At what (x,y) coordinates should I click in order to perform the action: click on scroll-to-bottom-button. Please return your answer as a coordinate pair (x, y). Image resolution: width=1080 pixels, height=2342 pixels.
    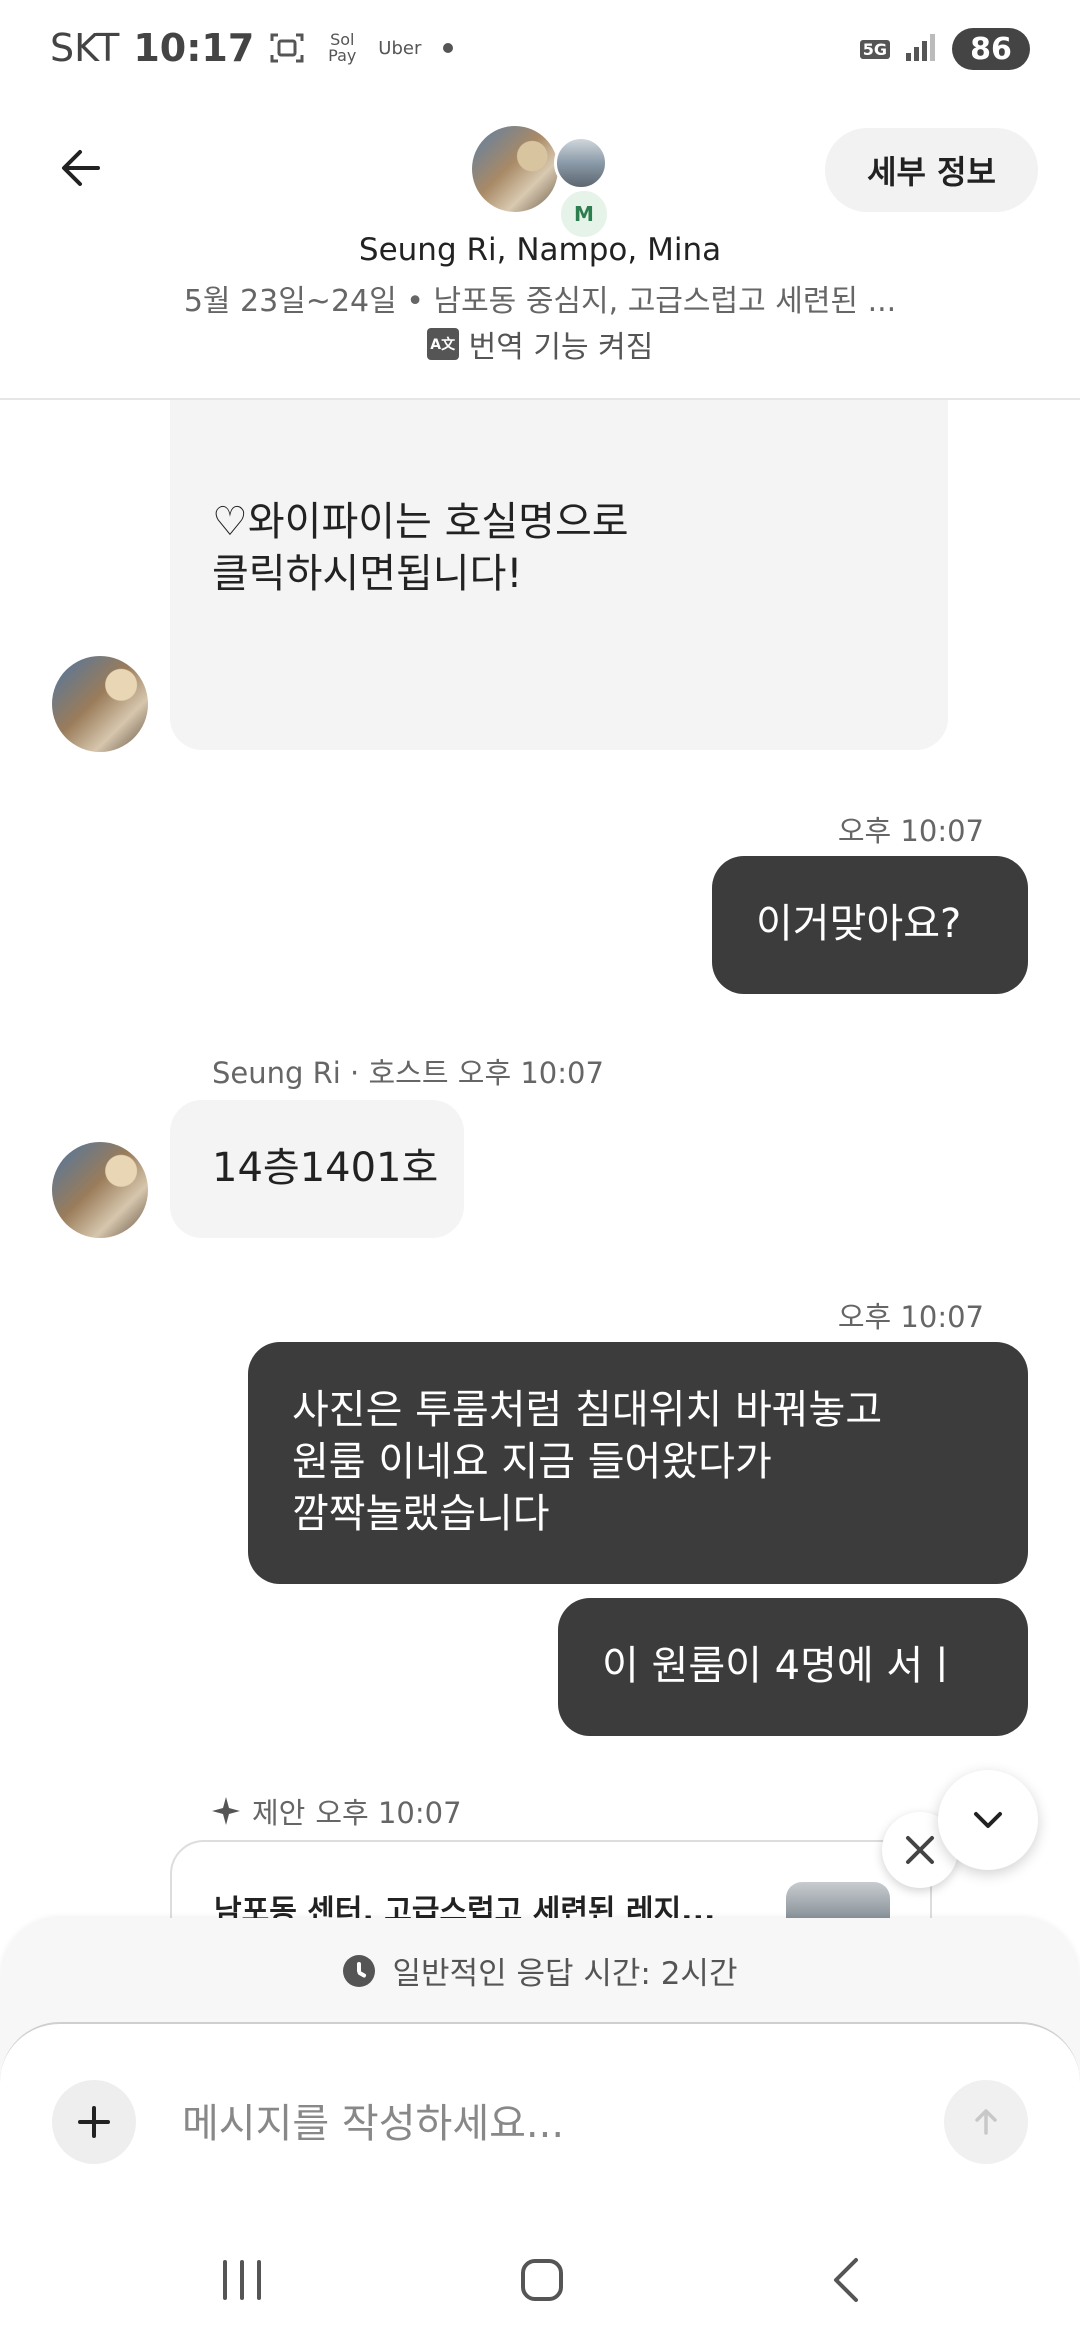
    Looking at the image, I should click on (988, 1820).